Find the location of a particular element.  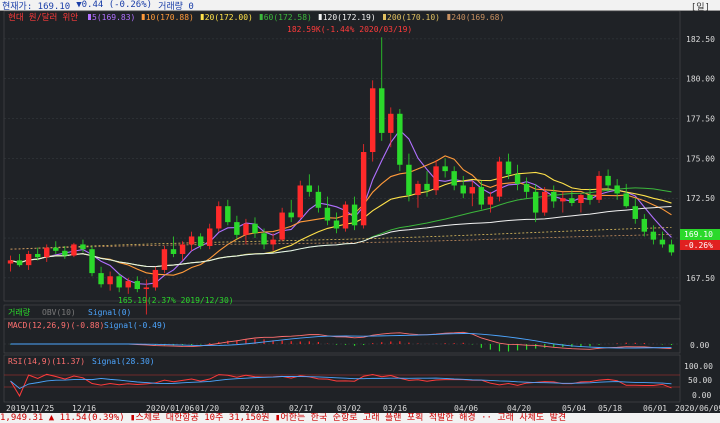

legend-item-ma: 120(172.19) is located at coordinates (349, 17).